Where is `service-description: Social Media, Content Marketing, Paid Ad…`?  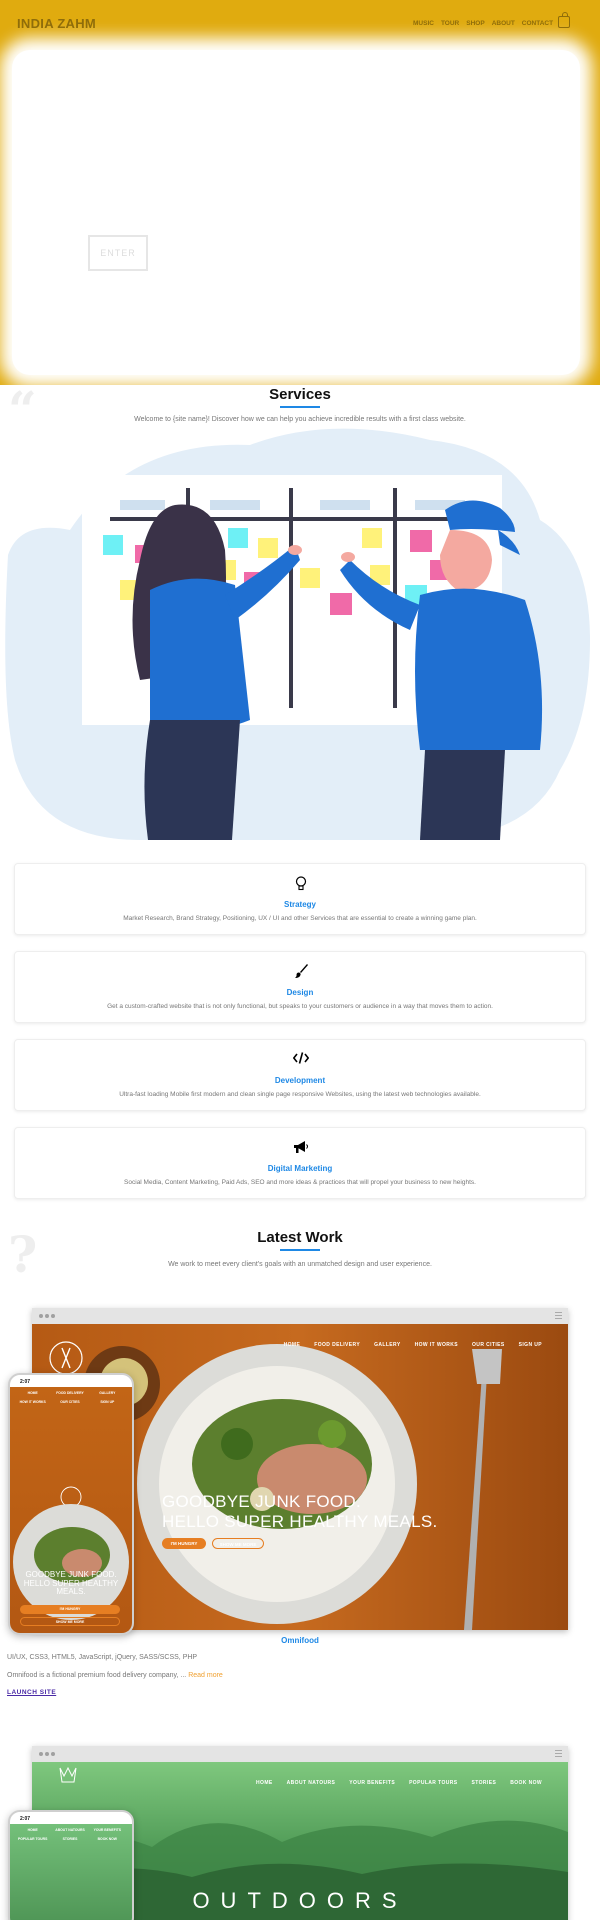 service-description: Social Media, Content Marketing, Paid Ad… is located at coordinates (300, 1182).